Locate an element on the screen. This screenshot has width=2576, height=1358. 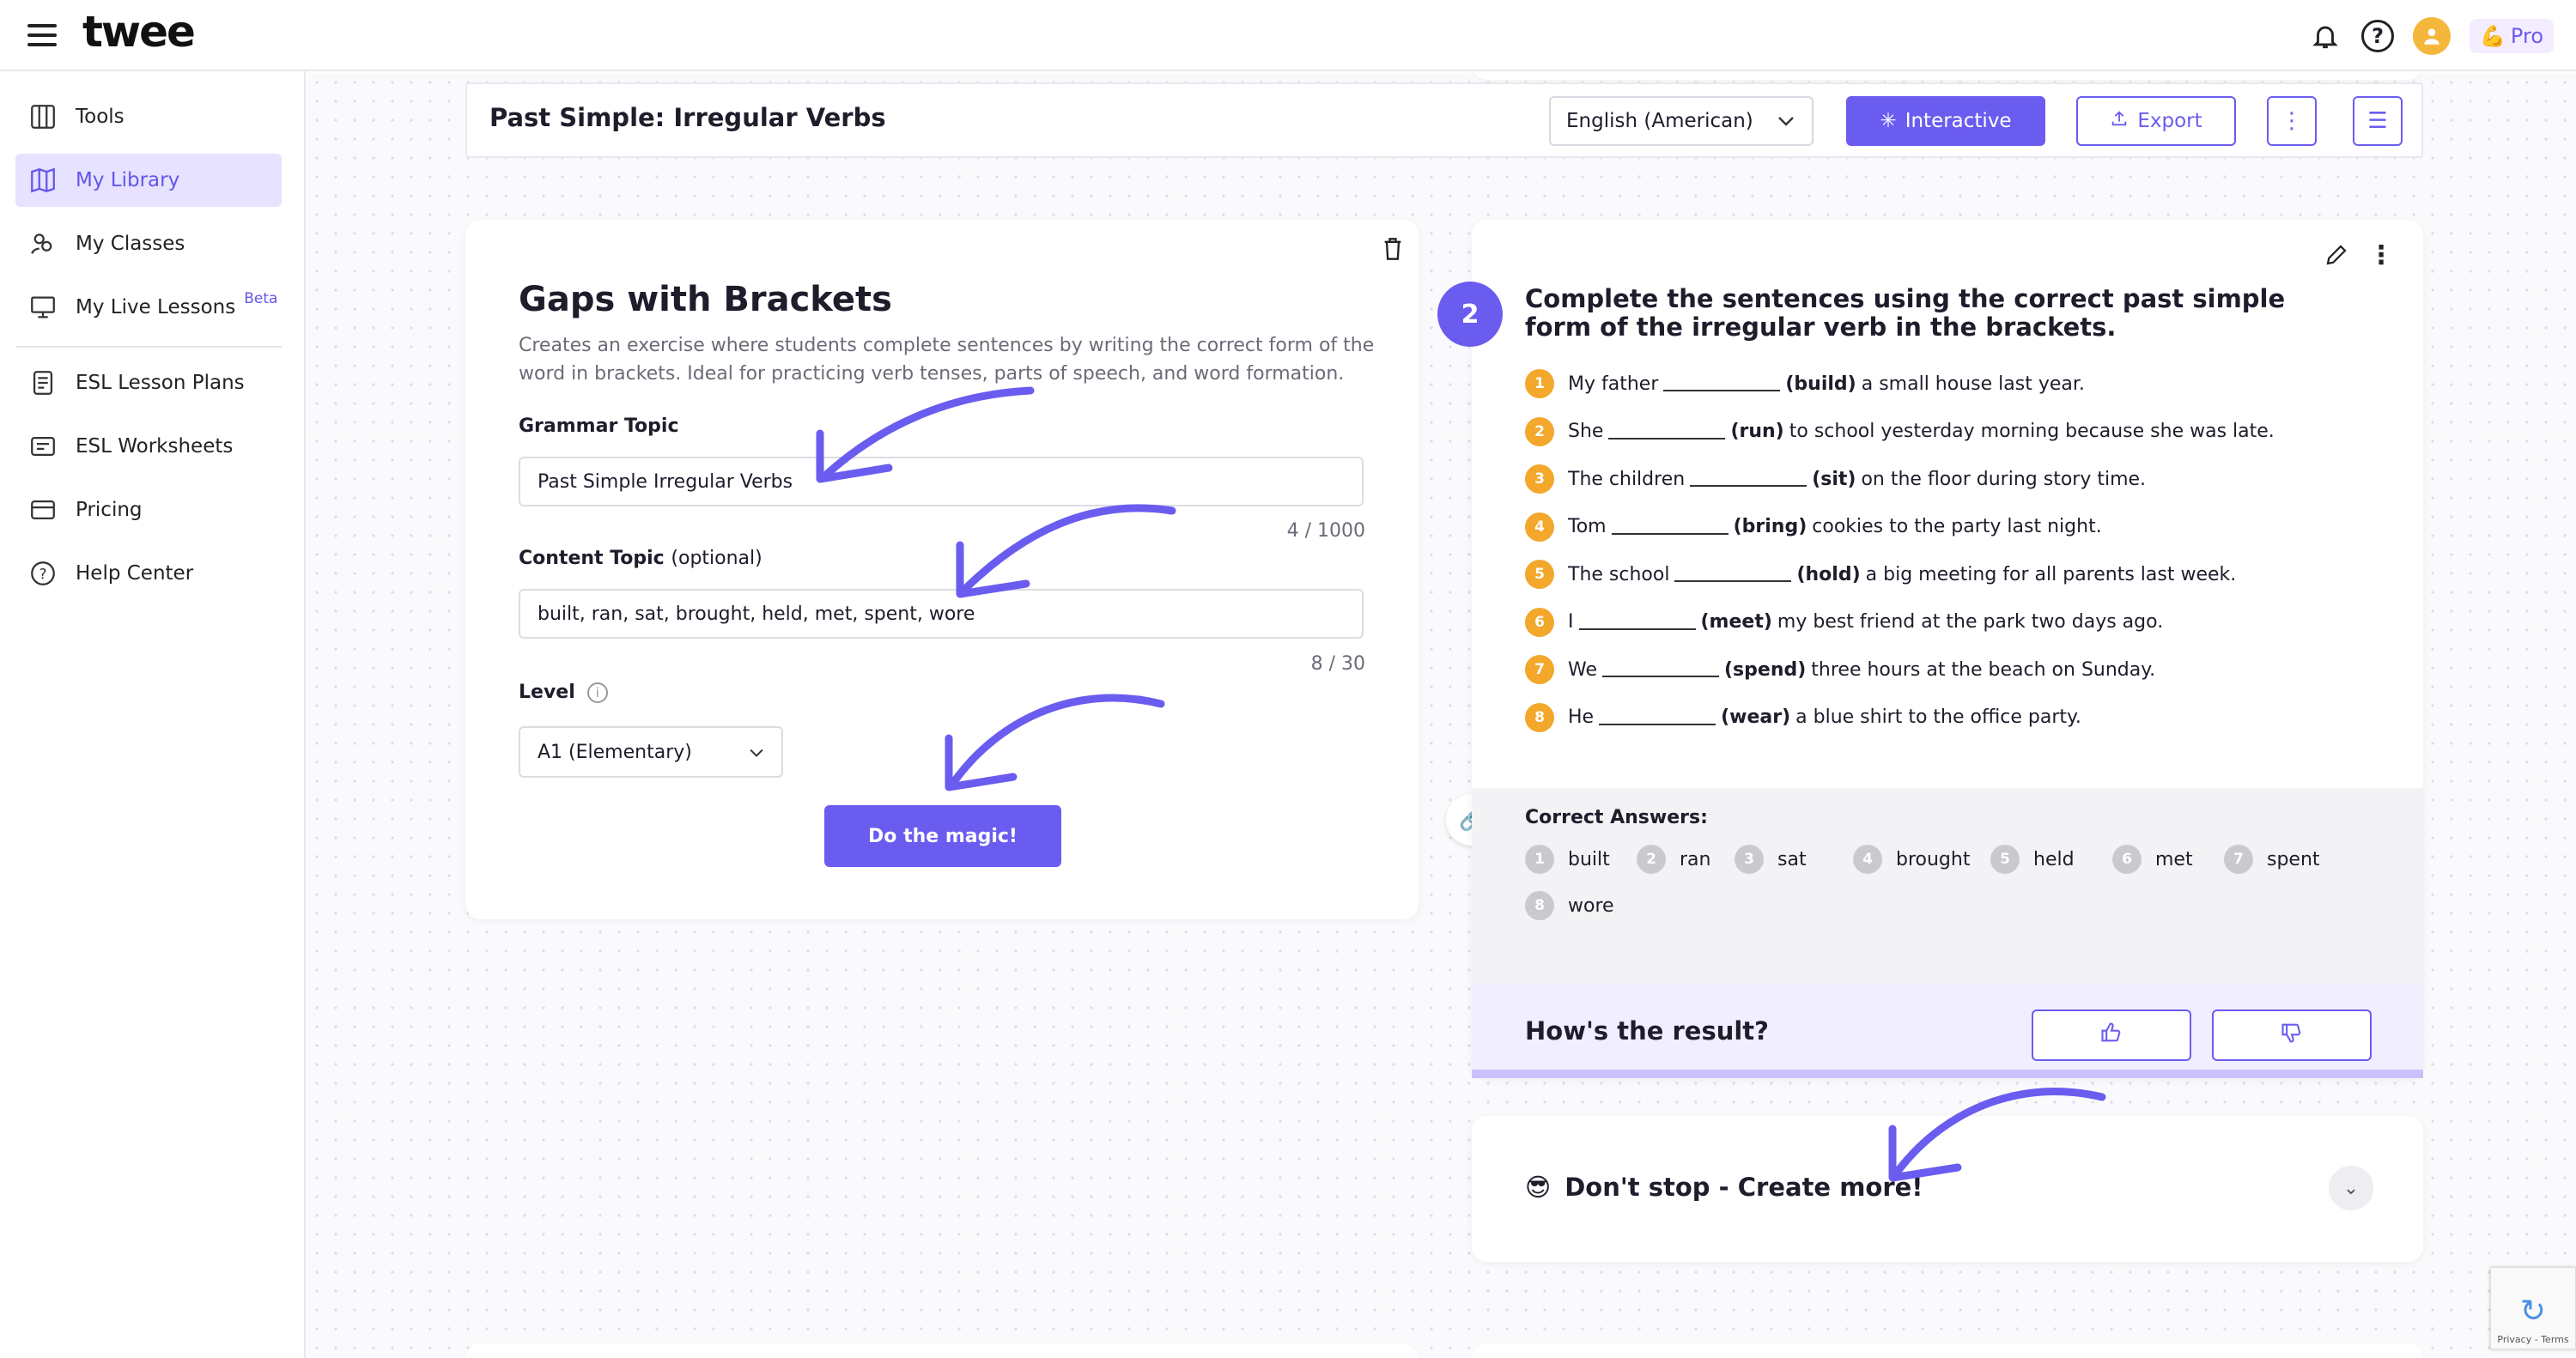
sentence-number: 6 is located at coordinates (1539, 622).